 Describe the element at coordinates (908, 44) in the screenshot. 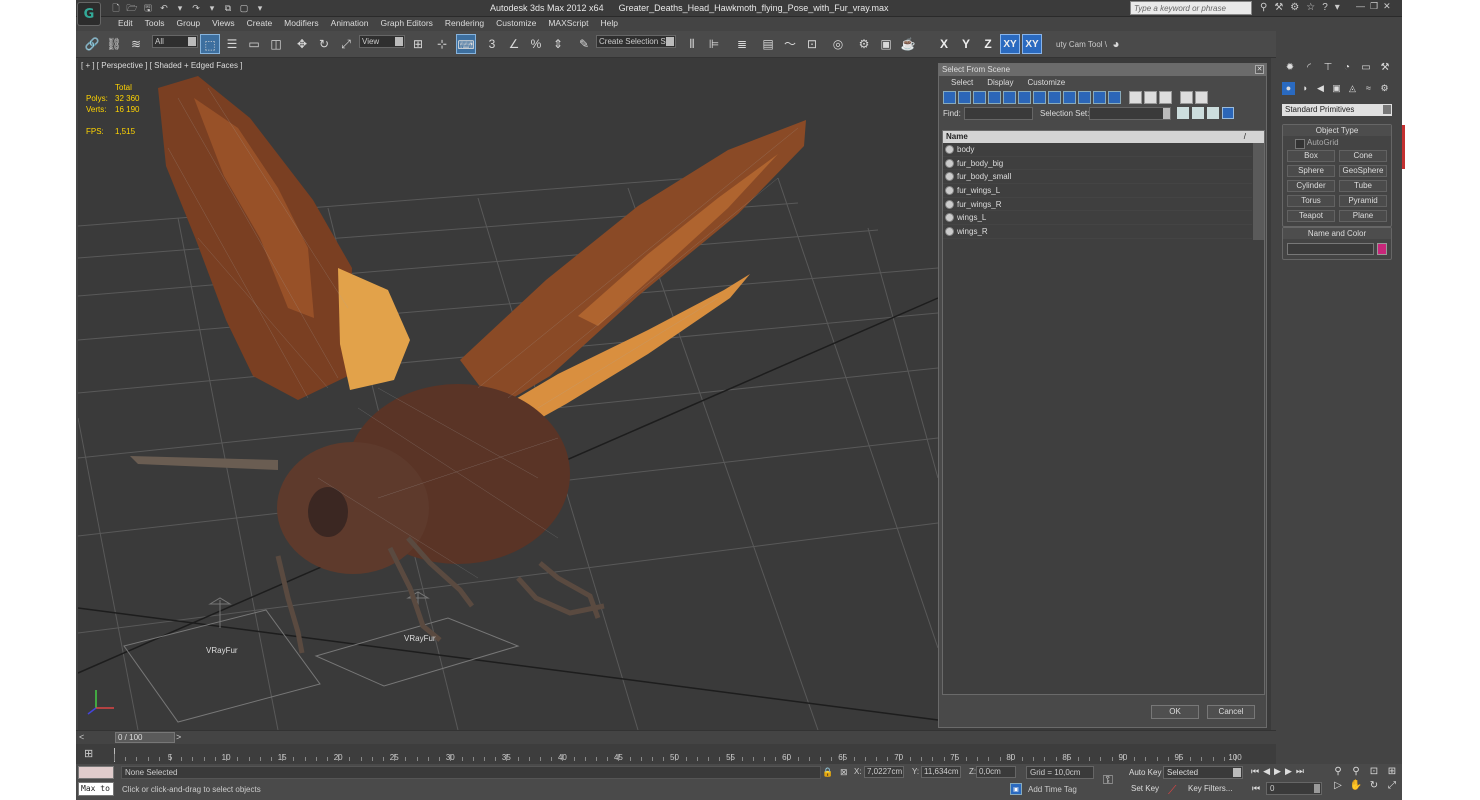

I see `render-production-icon: ☕` at that location.